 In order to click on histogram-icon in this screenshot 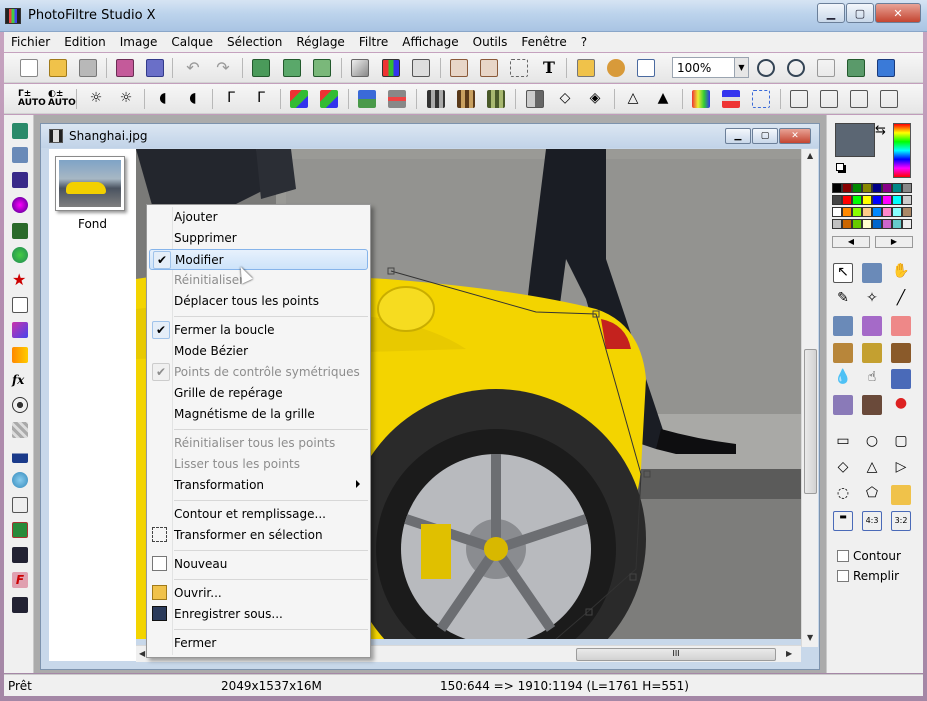, I will do `click(20, 455)`.